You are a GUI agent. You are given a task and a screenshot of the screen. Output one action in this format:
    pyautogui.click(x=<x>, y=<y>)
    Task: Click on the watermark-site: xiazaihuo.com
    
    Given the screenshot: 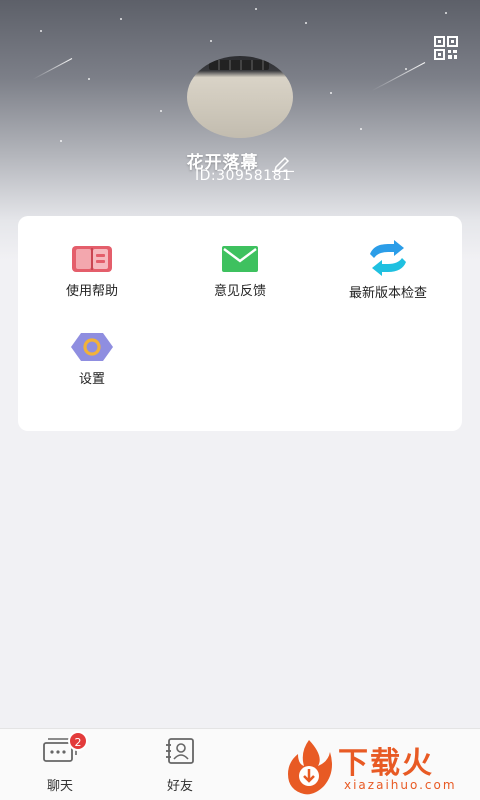 What is the action you would take?
    pyautogui.click(x=400, y=785)
    